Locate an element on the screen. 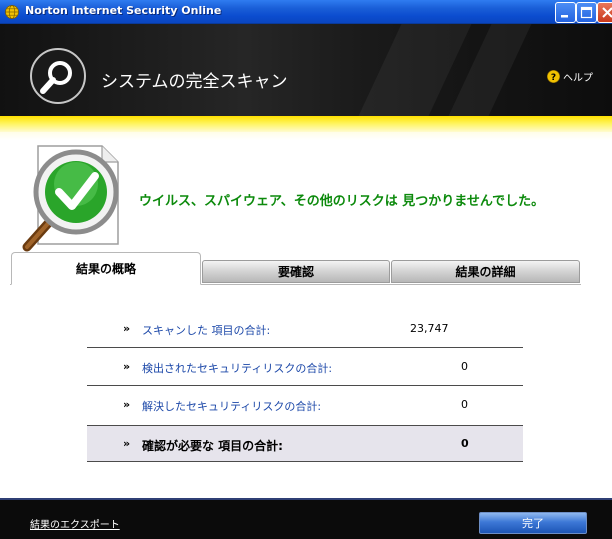  maximize-icon is located at coordinates (586, 12).